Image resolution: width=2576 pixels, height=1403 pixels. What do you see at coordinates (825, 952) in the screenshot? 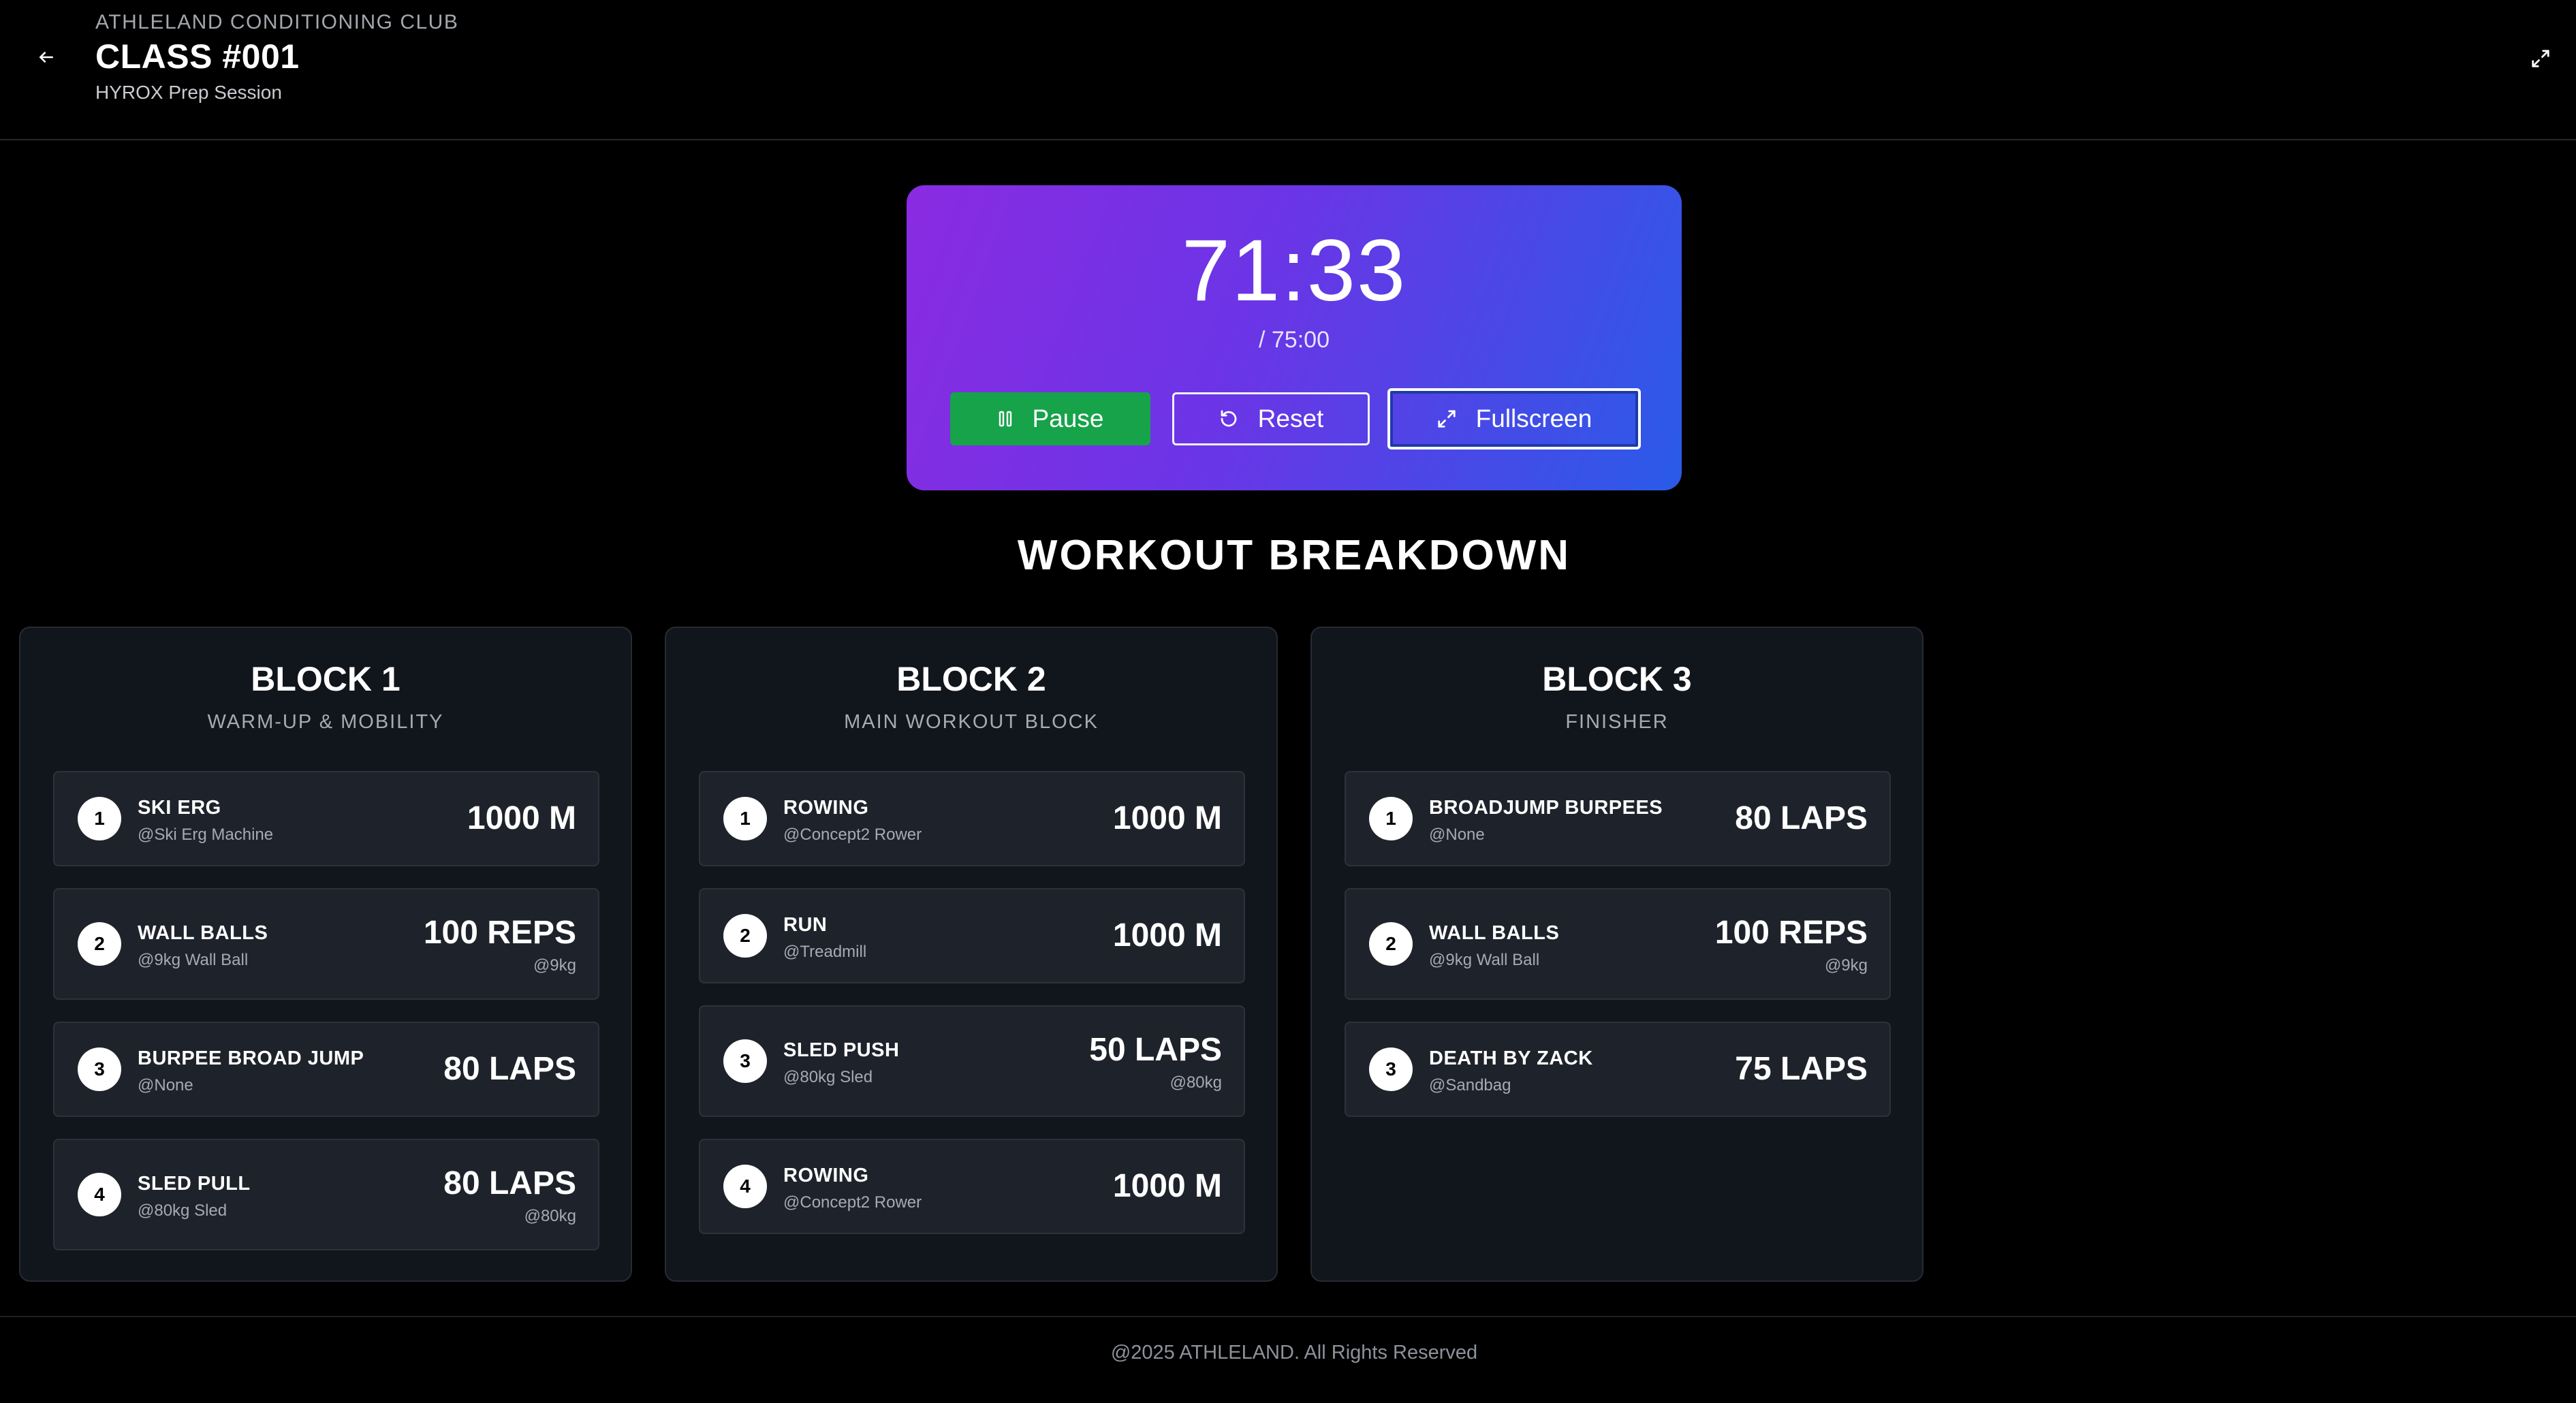
I see `exercise-equipment: @Treadmill` at bounding box center [825, 952].